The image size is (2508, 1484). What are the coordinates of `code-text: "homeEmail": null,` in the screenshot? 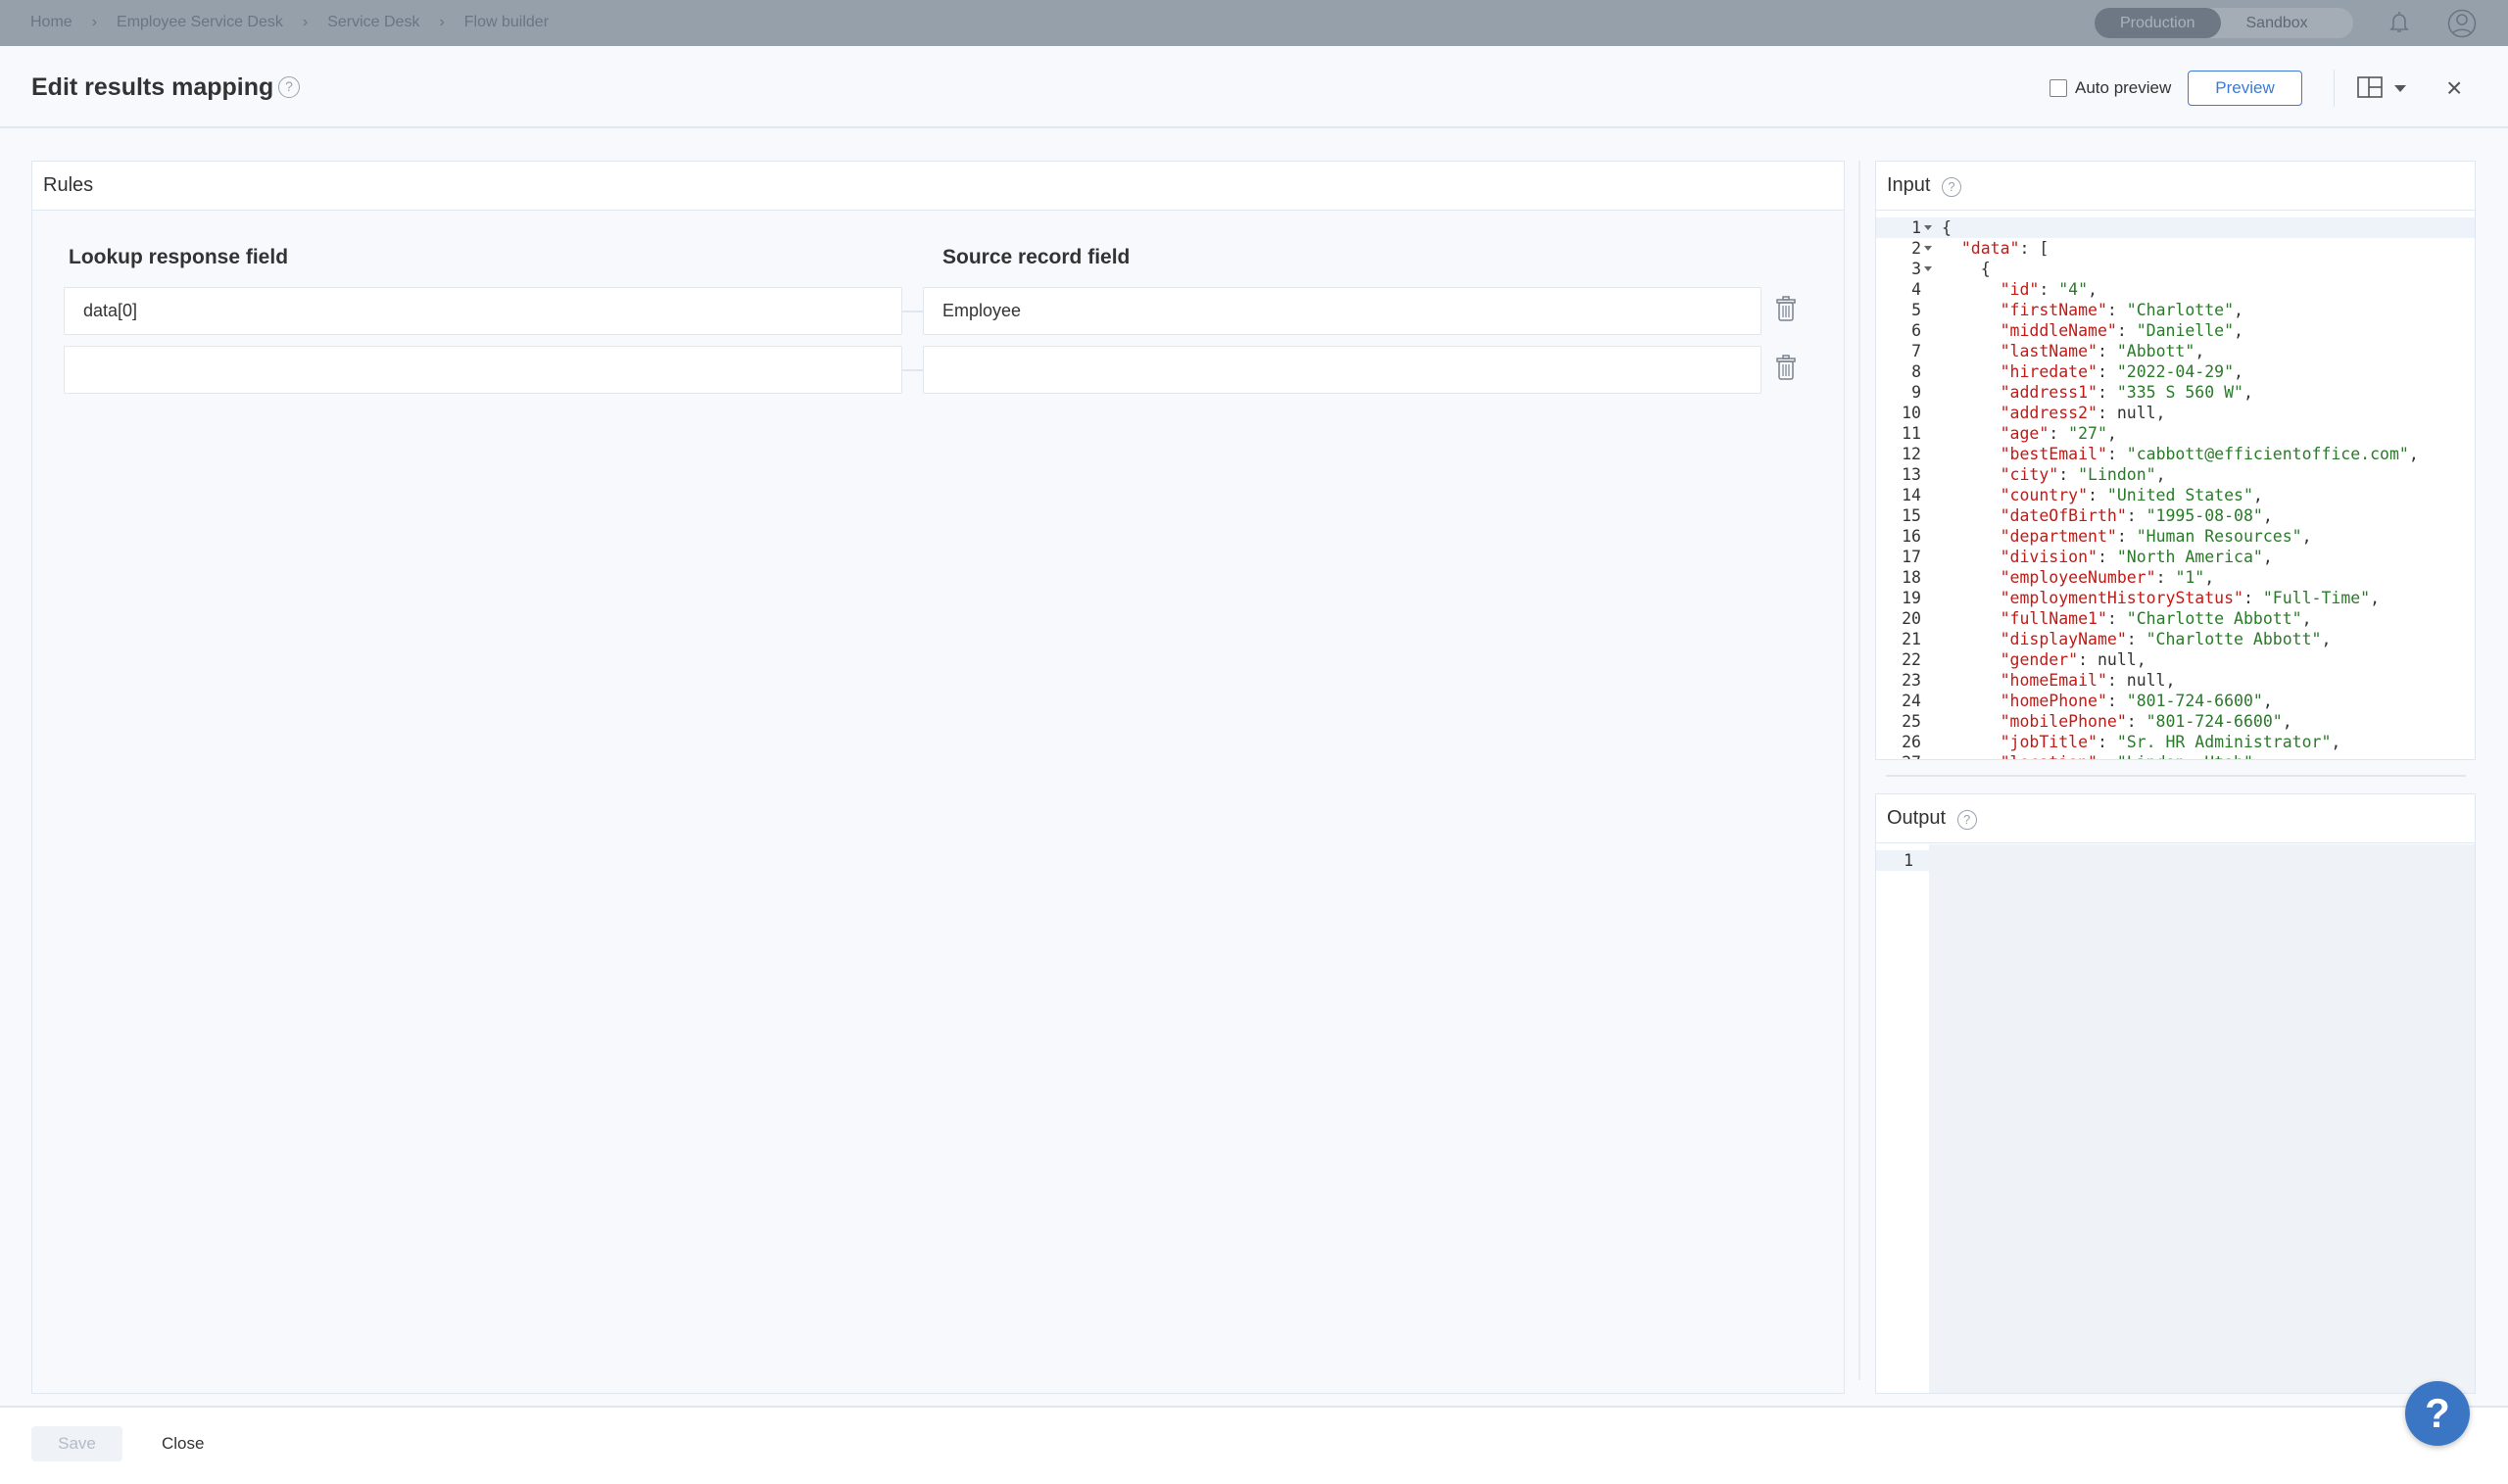 It's located at (2088, 680).